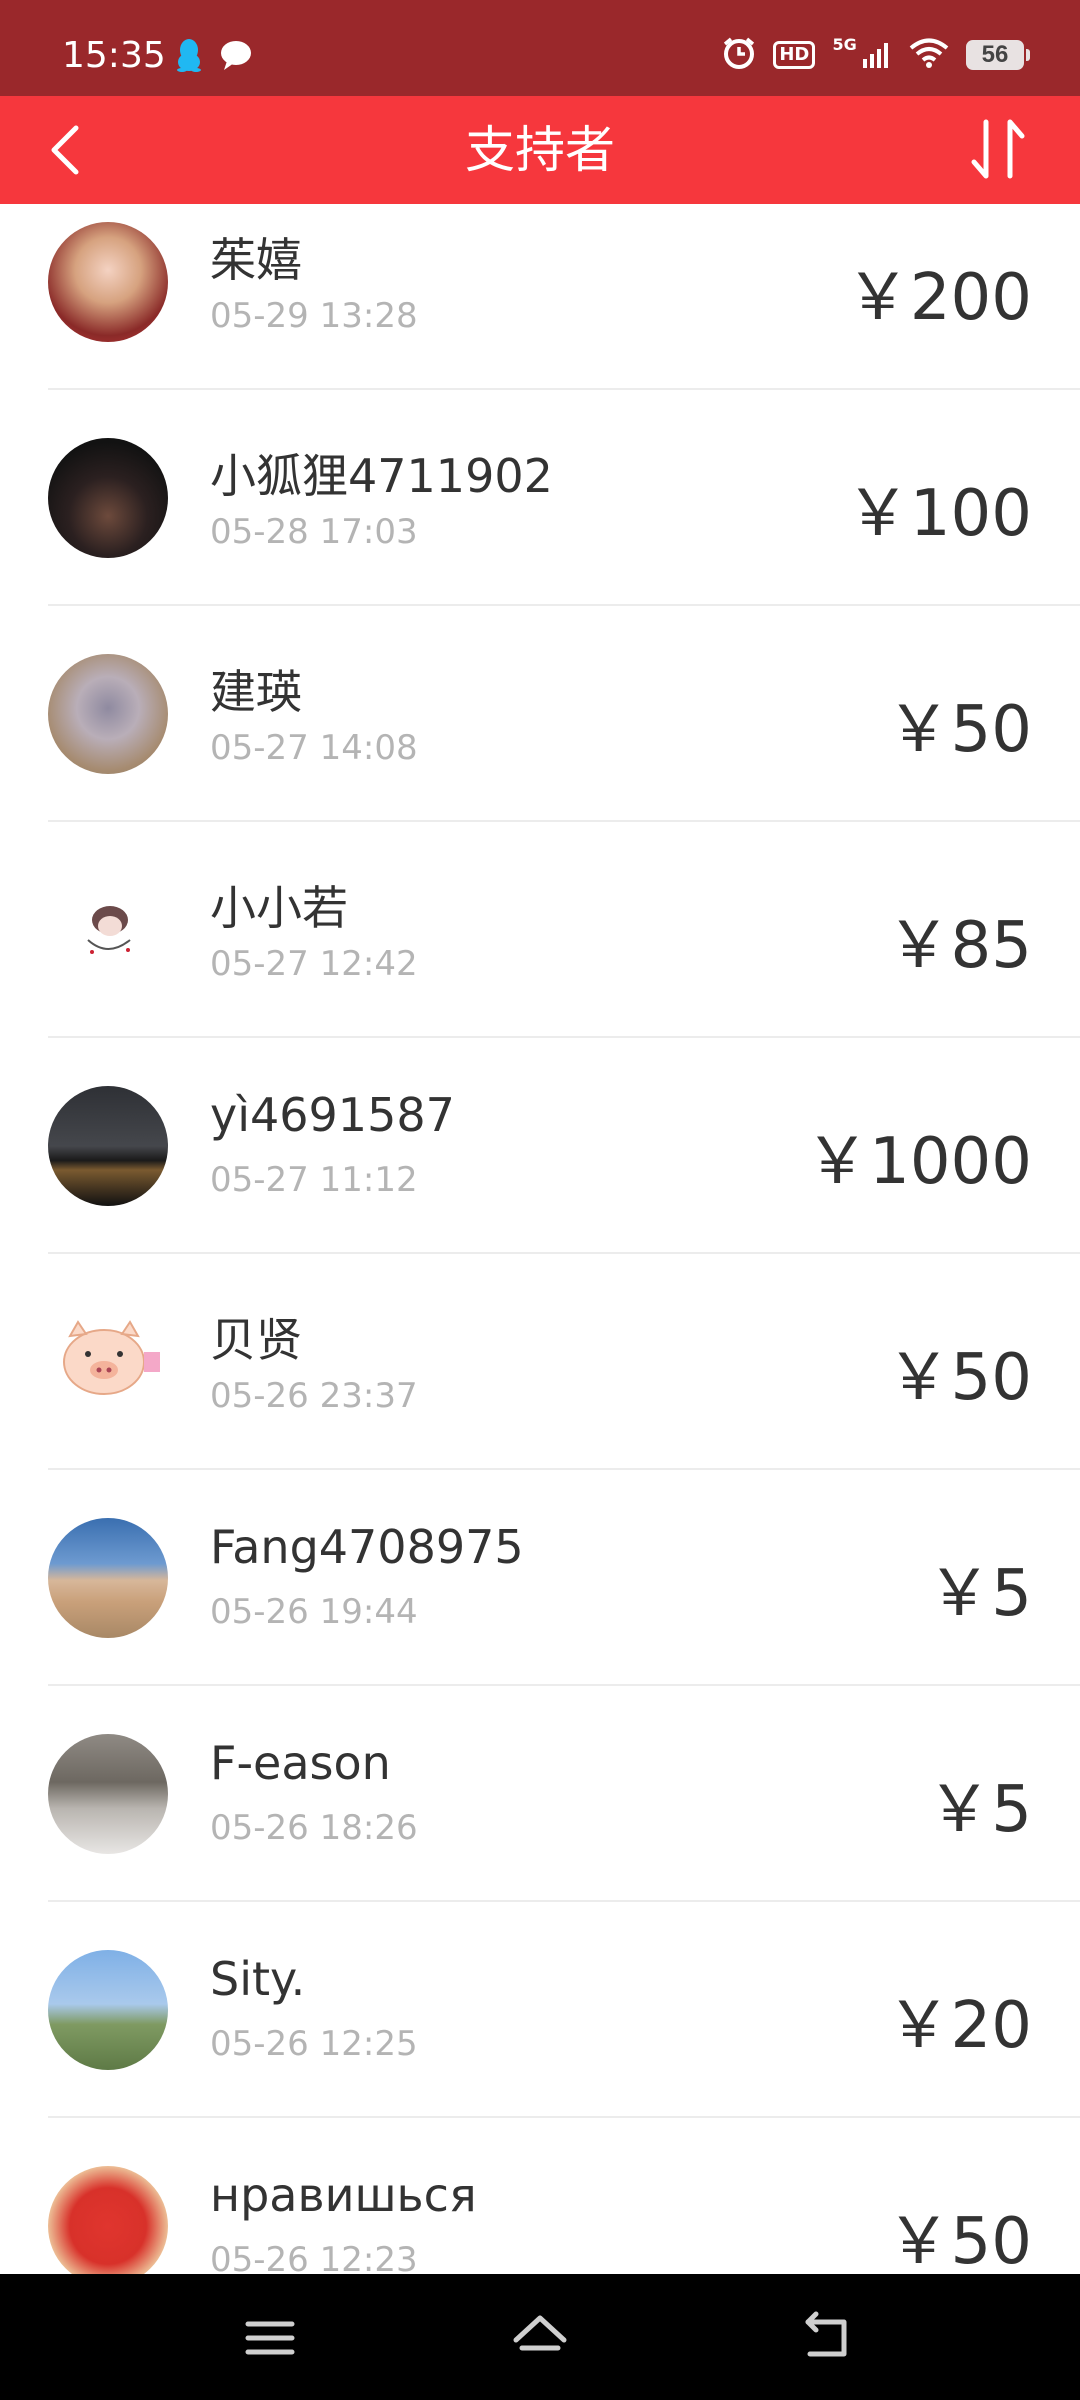 The image size is (1080, 2400). Describe the element at coordinates (540, 2333) in the screenshot. I see `home-icon` at that location.